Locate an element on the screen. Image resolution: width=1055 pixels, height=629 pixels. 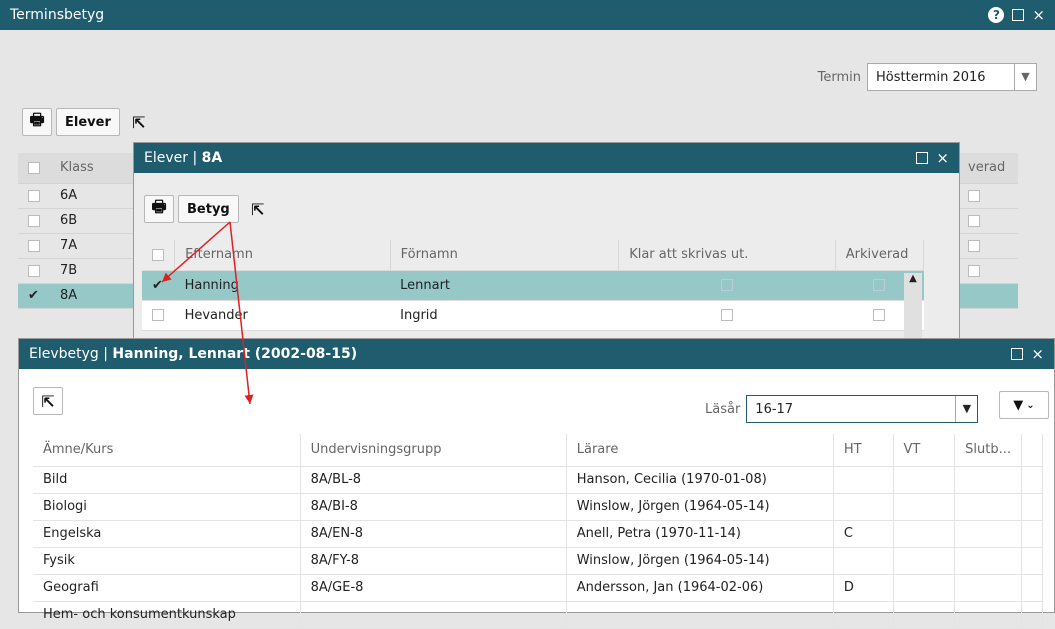
grupp-cell: 8A/FY-8 is located at coordinates (433, 560).